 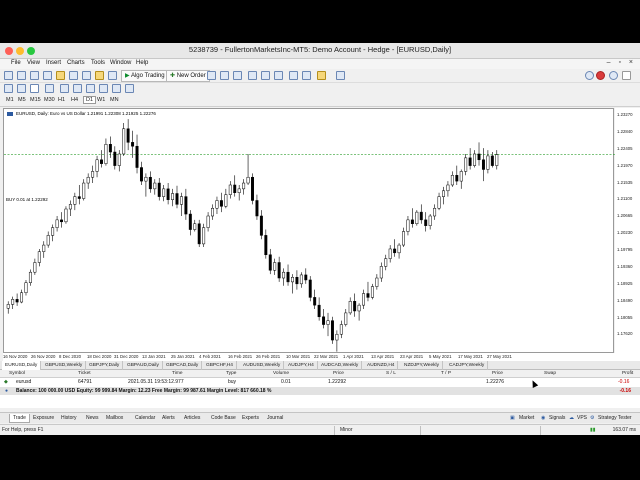 I want to click on market-watch-icon, so click(x=34, y=75).